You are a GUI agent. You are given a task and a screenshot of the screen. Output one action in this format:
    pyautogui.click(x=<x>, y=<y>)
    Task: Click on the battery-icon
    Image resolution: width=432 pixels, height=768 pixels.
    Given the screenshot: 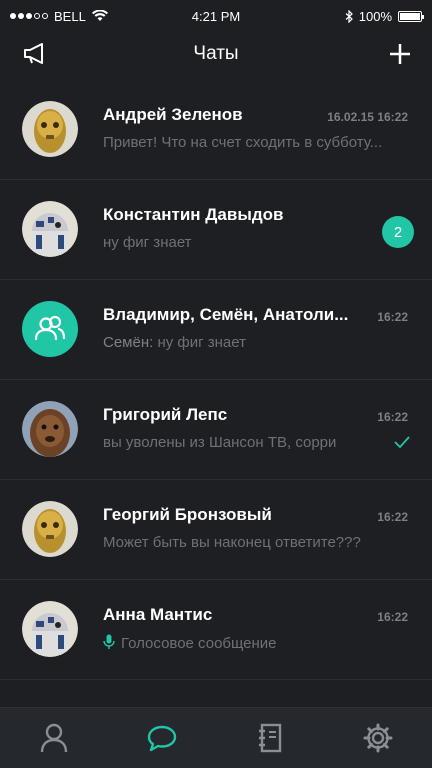 What is the action you would take?
    pyautogui.click(x=411, y=16)
    